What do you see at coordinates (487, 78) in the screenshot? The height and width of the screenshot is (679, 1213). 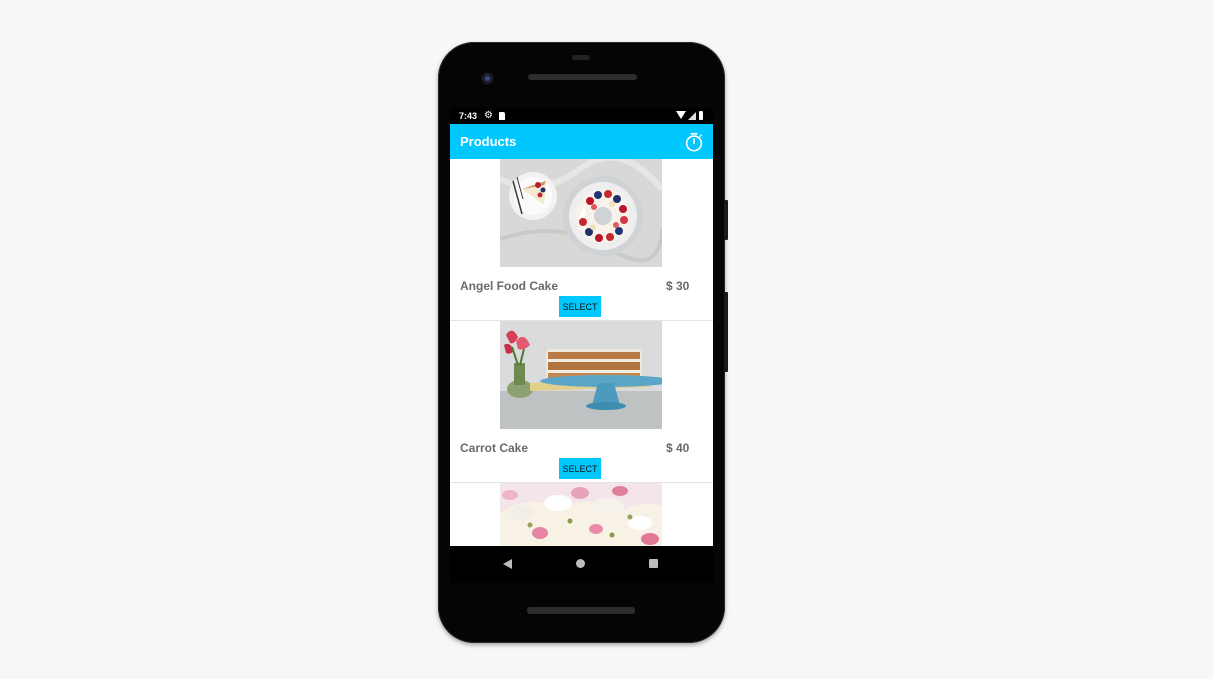 I see `front-camera` at bounding box center [487, 78].